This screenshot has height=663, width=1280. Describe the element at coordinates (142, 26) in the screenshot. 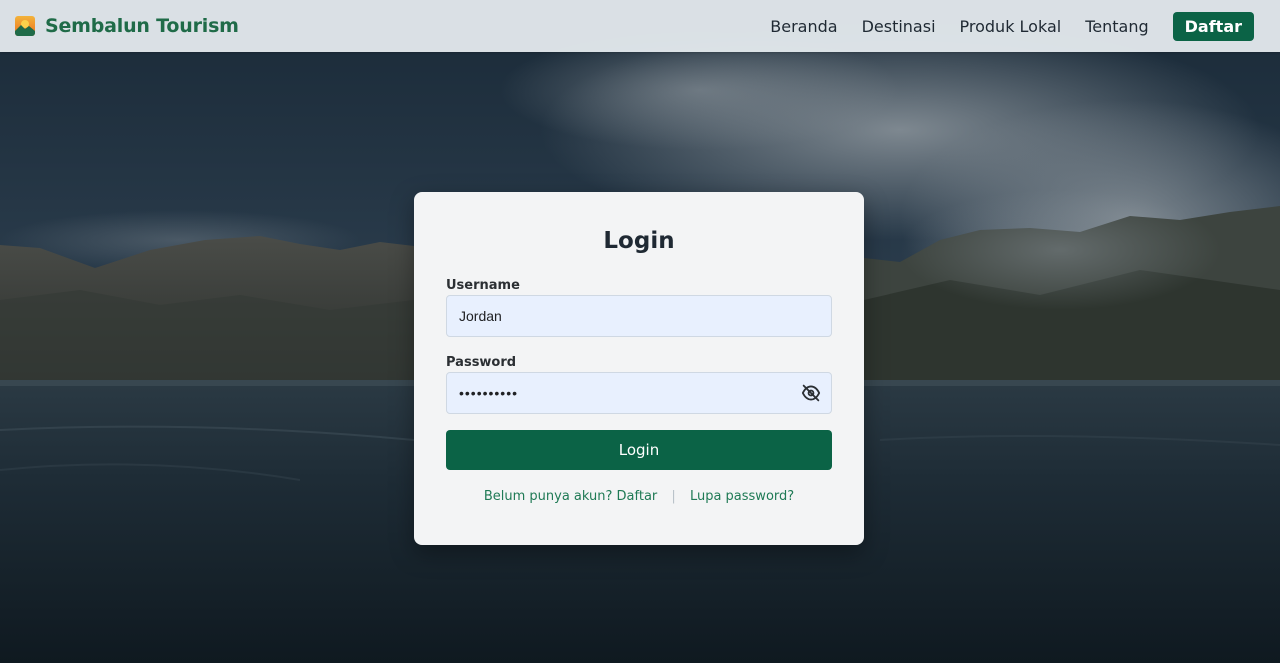

I see `brand-name: Sembalun Tourism` at that location.